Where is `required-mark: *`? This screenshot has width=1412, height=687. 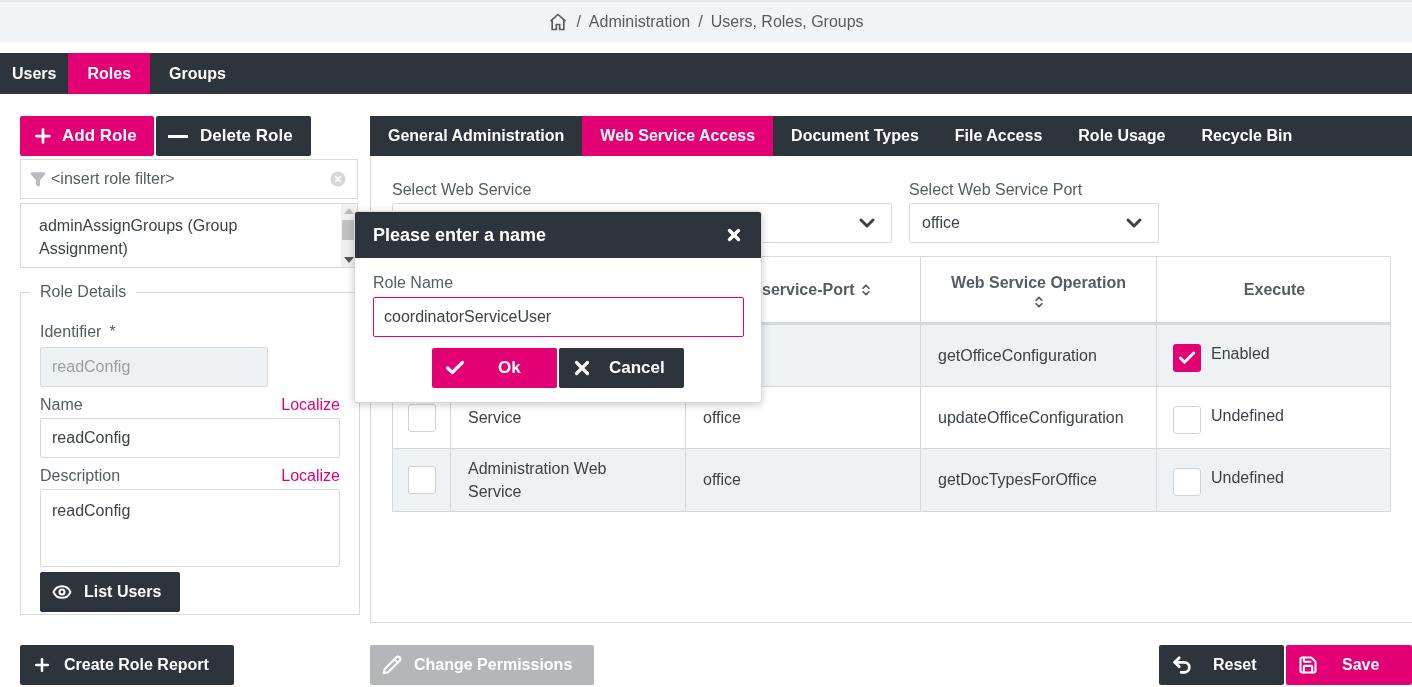
required-mark: * is located at coordinates (112, 332).